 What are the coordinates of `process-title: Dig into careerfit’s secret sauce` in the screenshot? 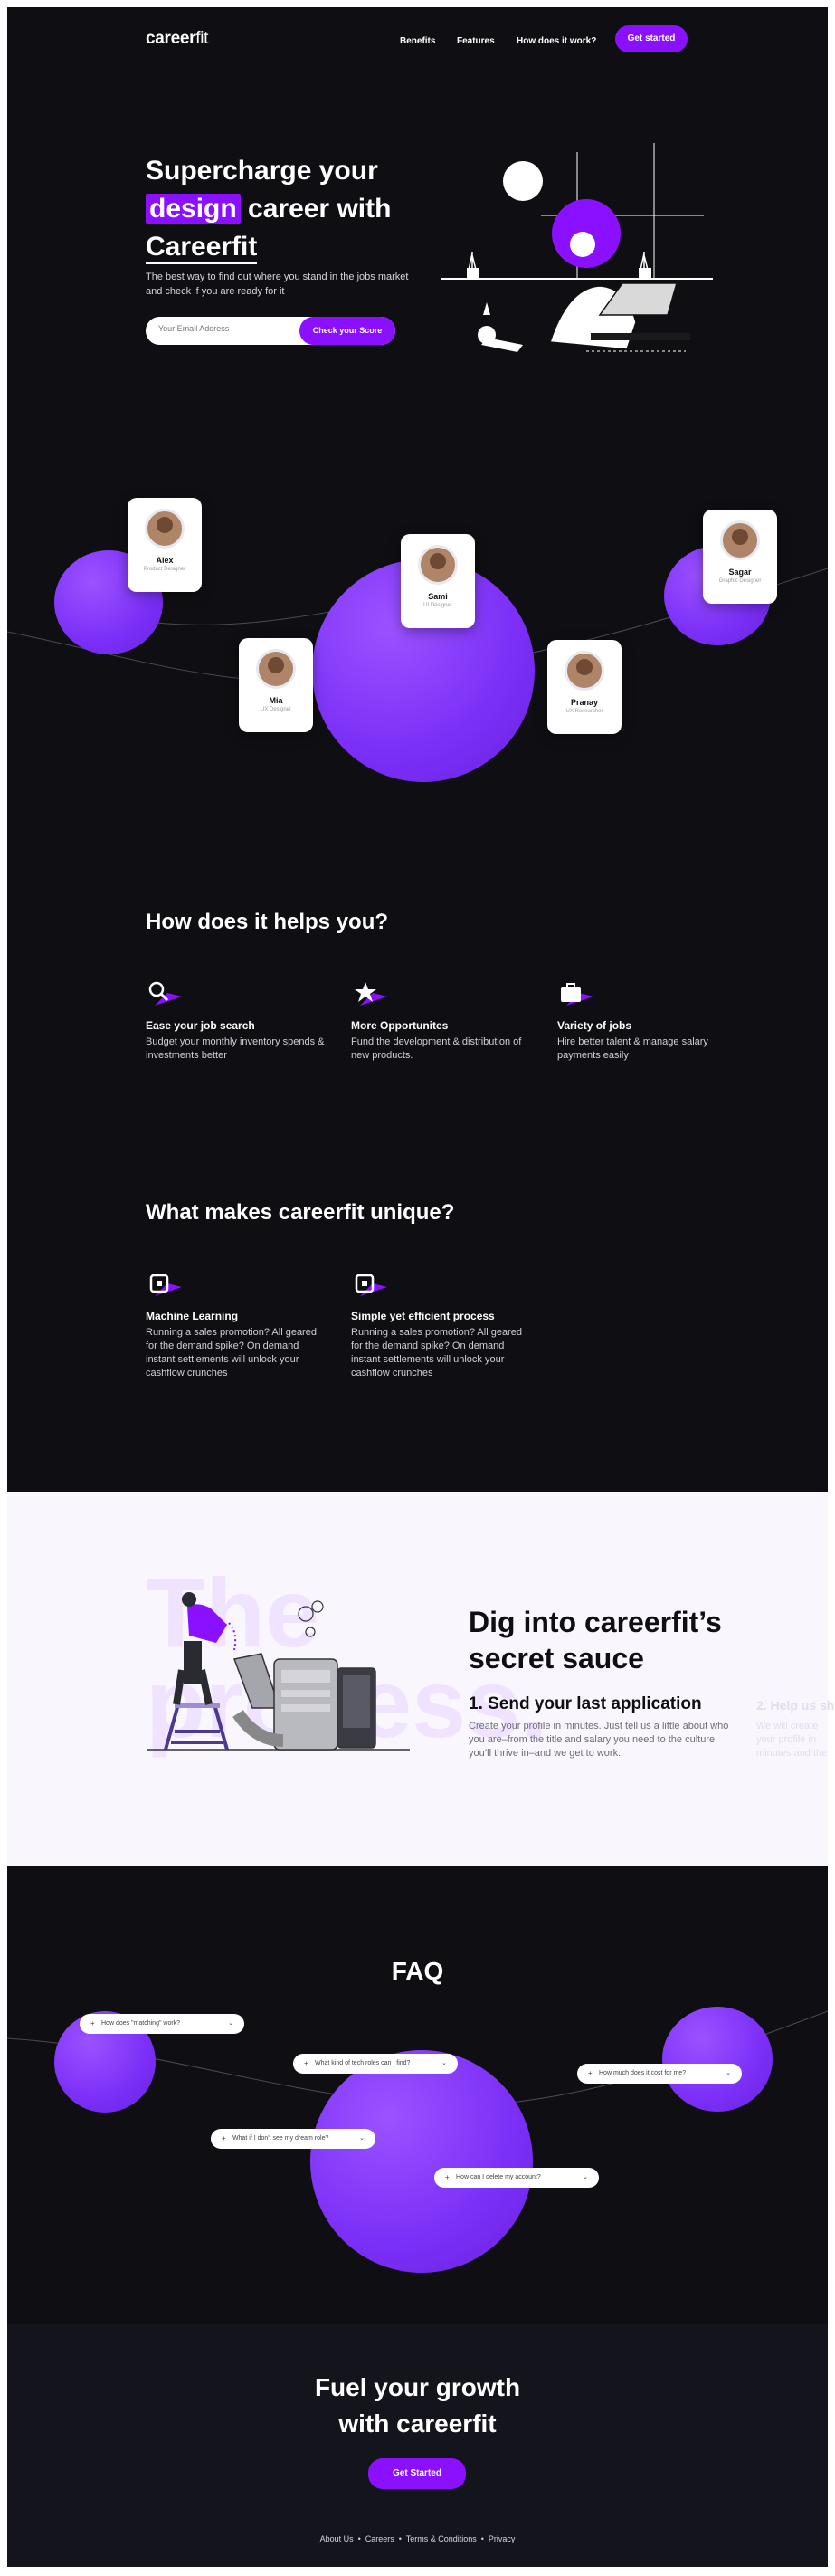 It's located at (595, 1640).